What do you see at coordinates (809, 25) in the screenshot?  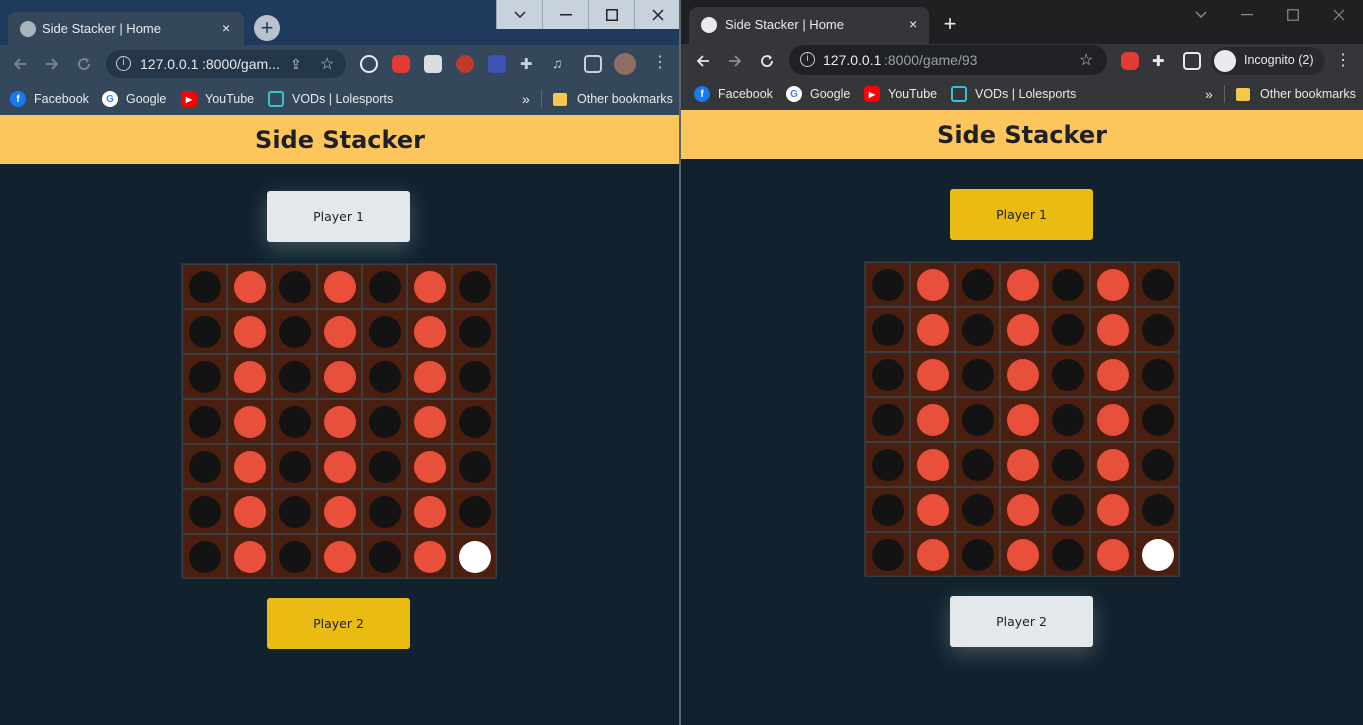 I see `tab-side-stacker: Side Stacker | Home ×` at bounding box center [809, 25].